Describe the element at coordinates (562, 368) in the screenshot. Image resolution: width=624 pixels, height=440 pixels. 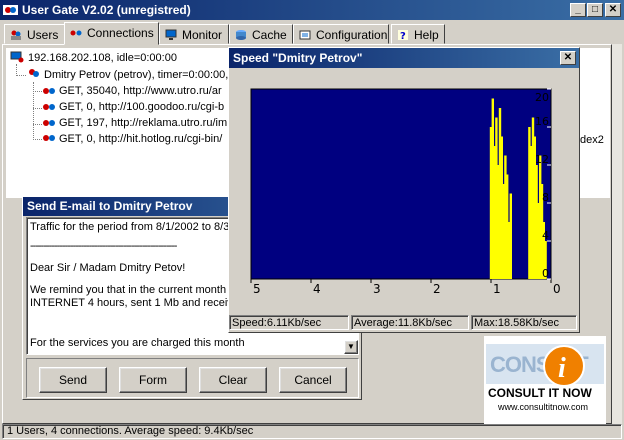
I see `svg-text: i` at that location.